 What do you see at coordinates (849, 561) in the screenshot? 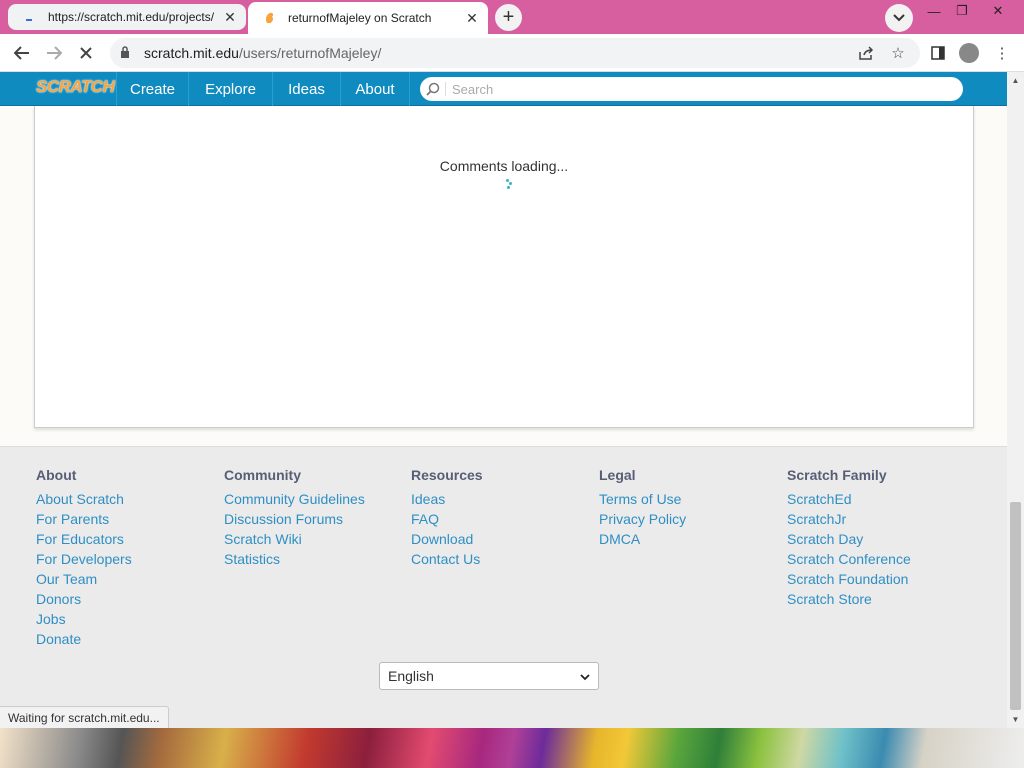
I see `footer-link: Scratch Conference` at bounding box center [849, 561].